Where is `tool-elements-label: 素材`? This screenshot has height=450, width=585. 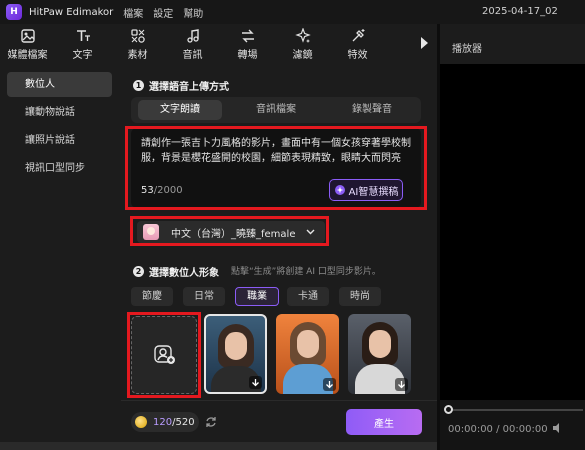 tool-elements-label: 素材 is located at coordinates (137, 55).